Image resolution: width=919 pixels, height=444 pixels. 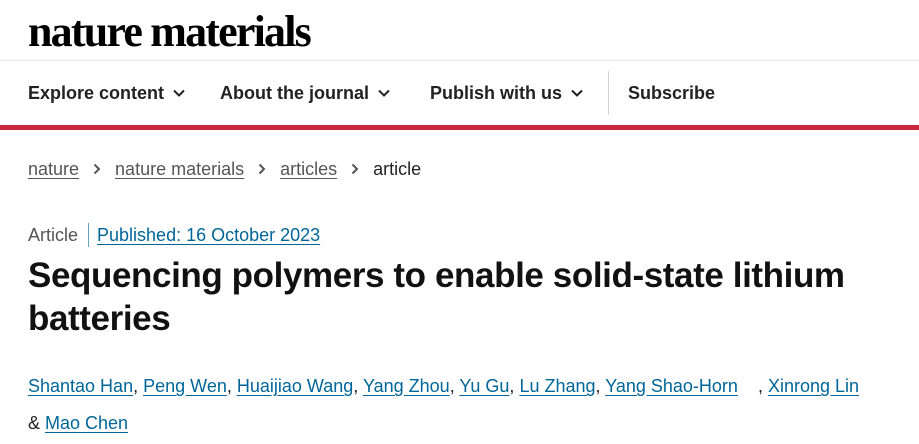 I want to click on published-date: Published: 16 October 2023, so click(x=208, y=235).